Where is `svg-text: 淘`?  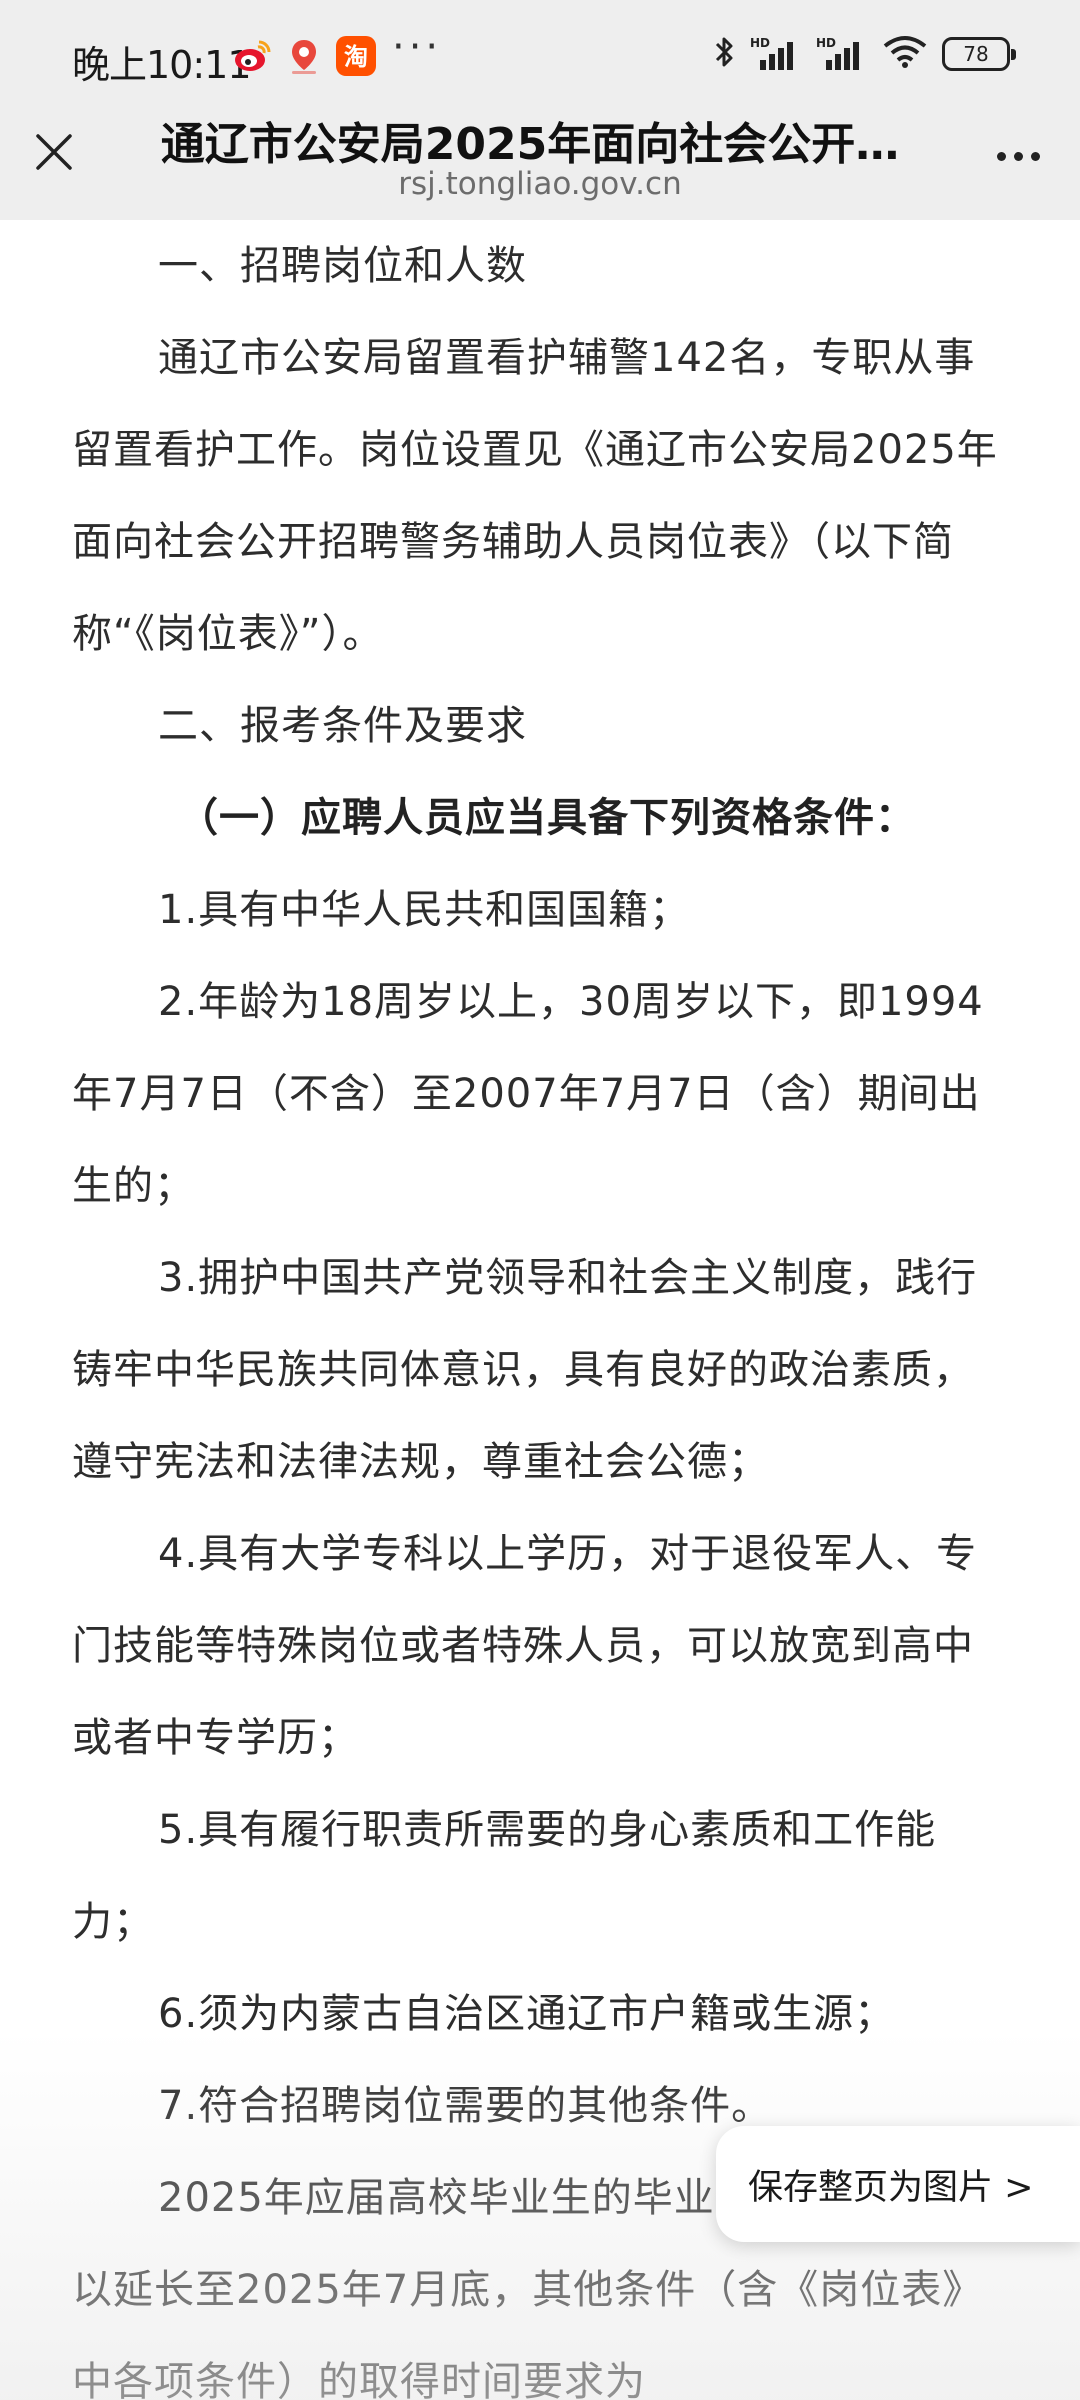 svg-text: 淘 is located at coordinates (356, 57).